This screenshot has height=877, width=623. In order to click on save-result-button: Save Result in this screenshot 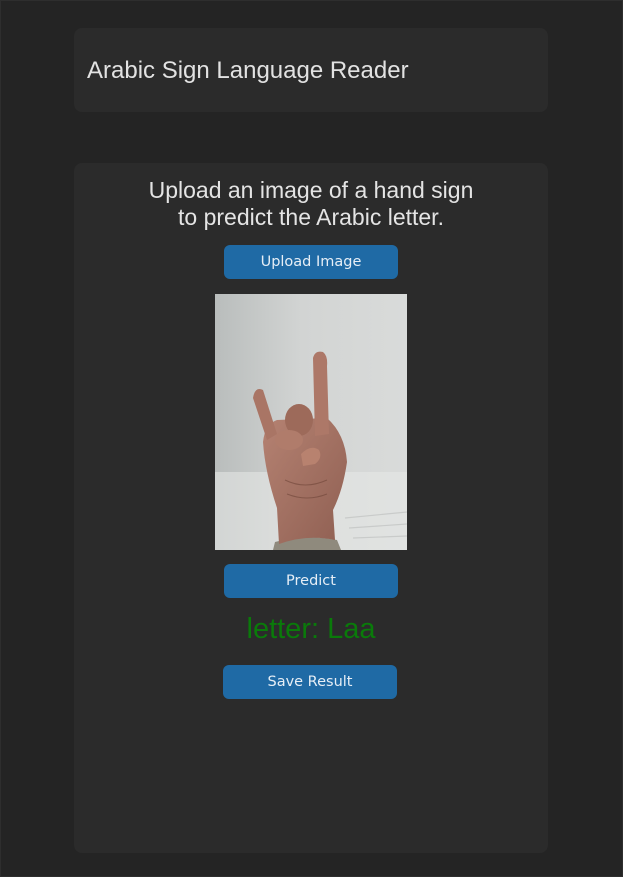, I will do `click(310, 682)`.